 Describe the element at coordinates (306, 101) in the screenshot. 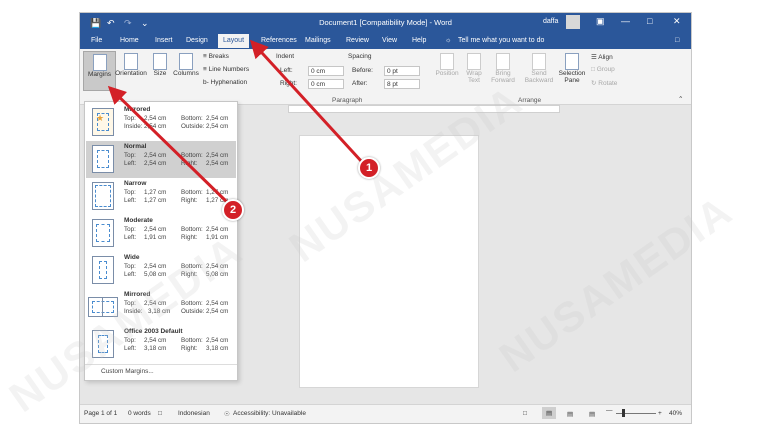

I see `arrow-to-layout-tab` at that location.